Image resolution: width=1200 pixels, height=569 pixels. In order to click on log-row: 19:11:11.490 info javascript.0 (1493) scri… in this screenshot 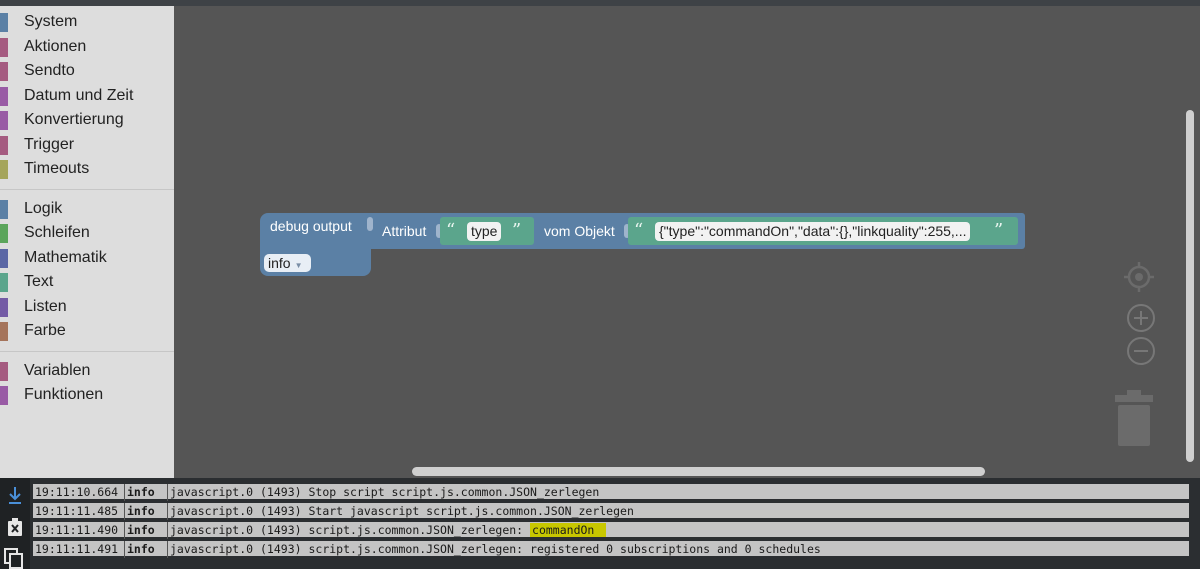, I will do `click(611, 530)`.